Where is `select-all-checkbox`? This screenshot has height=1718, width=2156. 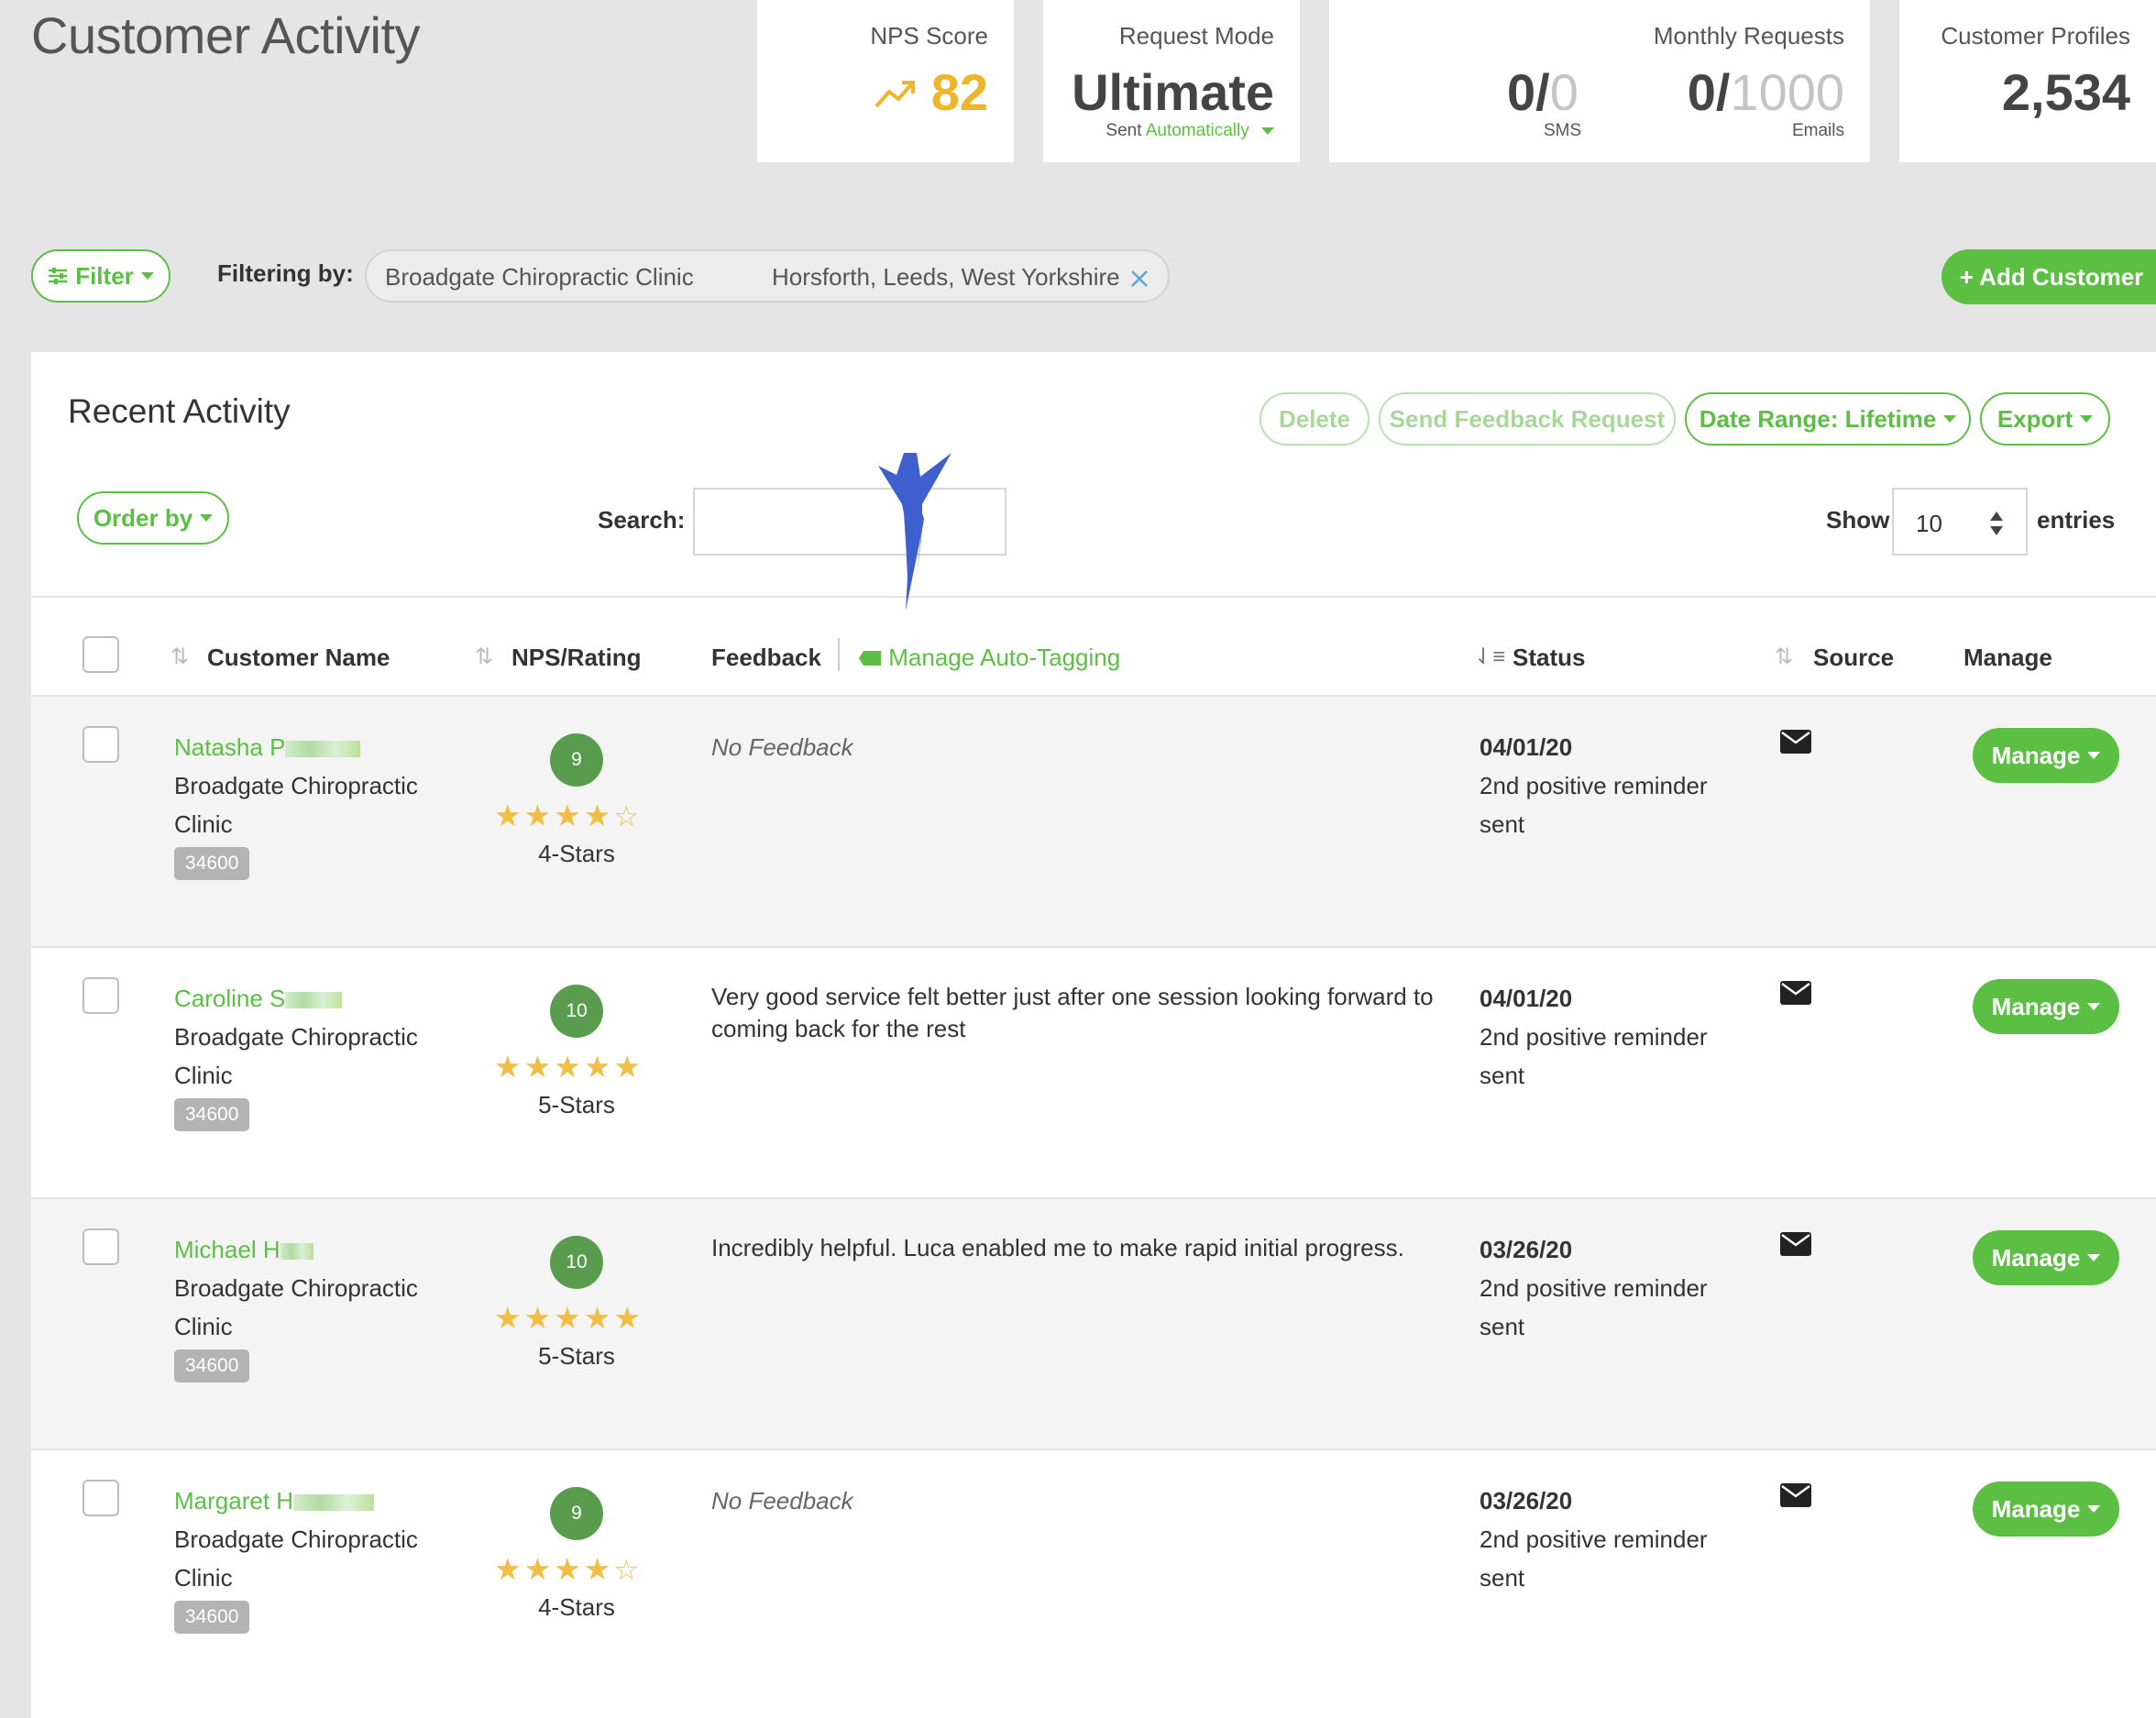
select-all-checkbox is located at coordinates (100, 655).